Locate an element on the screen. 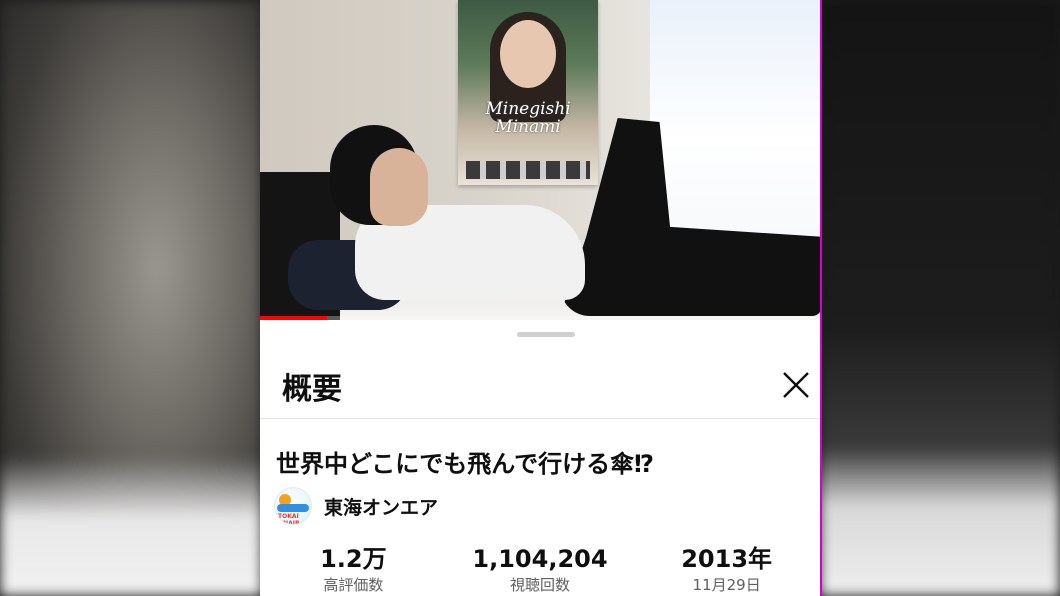 This screenshot has height=596, width=1060. poster-photo-strip is located at coordinates (528, 170).